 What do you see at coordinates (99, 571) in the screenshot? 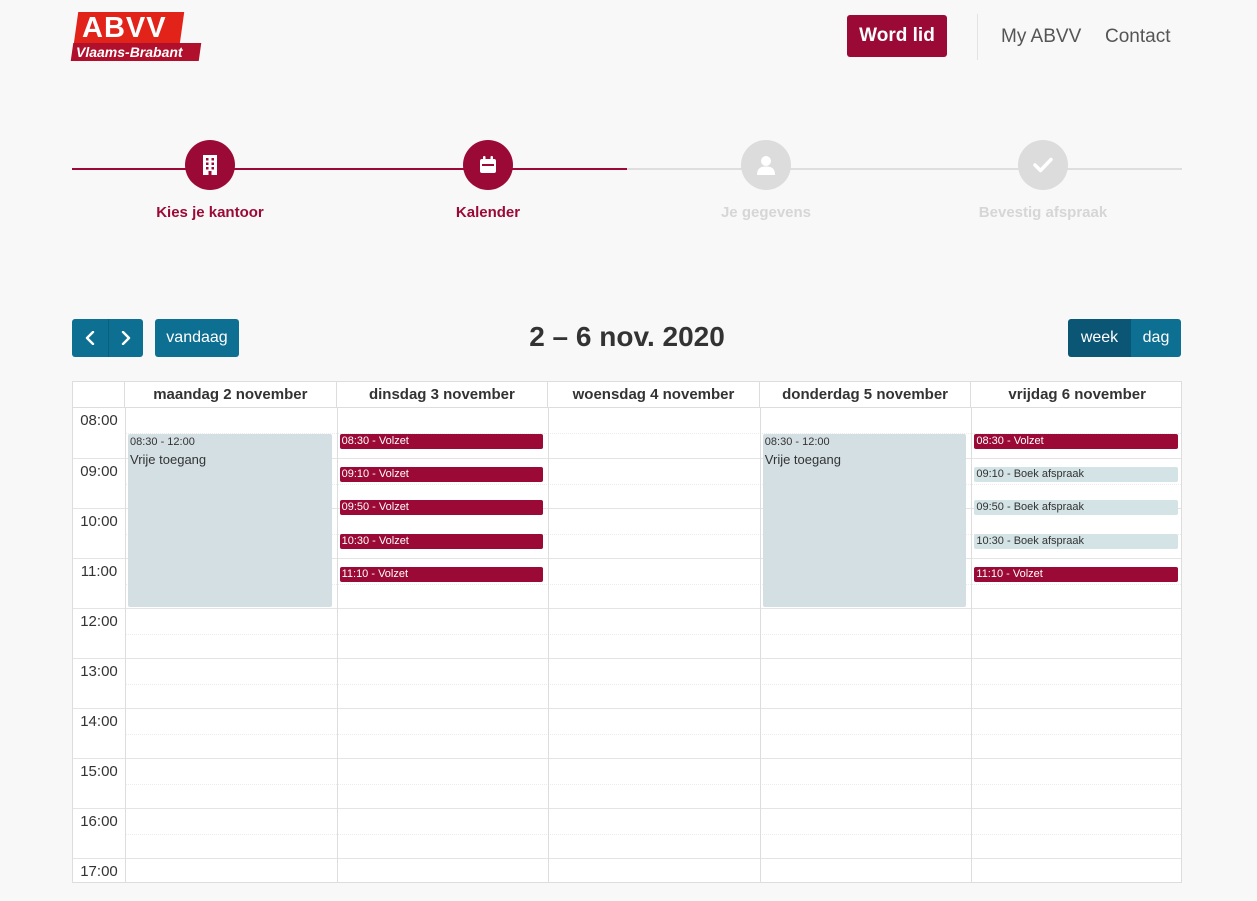
I see `hour-label: 11:00` at bounding box center [99, 571].